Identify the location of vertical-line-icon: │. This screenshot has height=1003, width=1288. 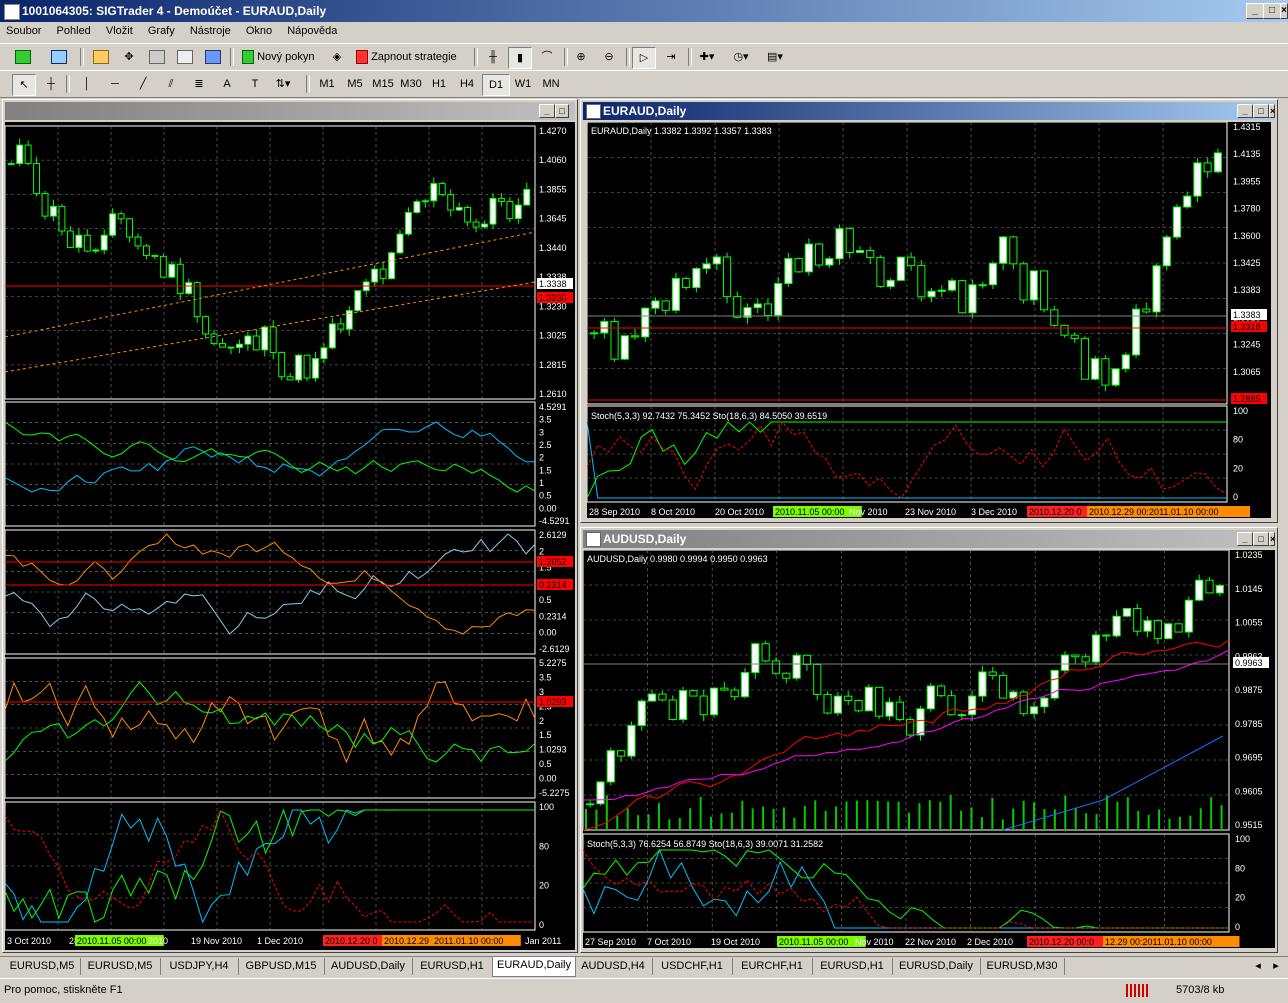
(87, 84).